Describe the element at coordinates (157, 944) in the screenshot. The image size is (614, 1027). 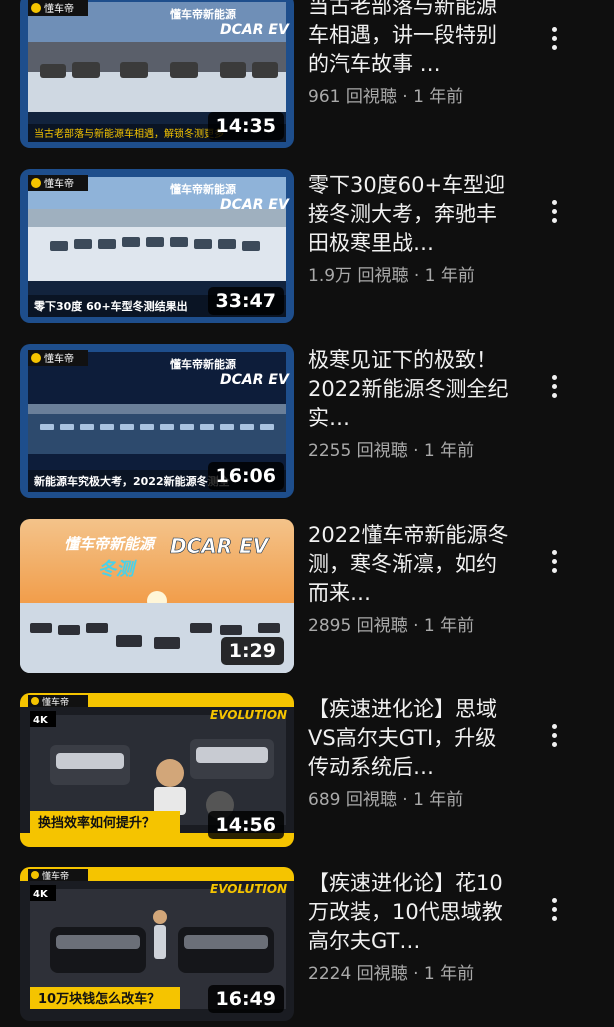
I see `video-thumbnail: 4K 懂车帝 EVOLUTION 10万块钱怎么改车？ 16:49` at that location.